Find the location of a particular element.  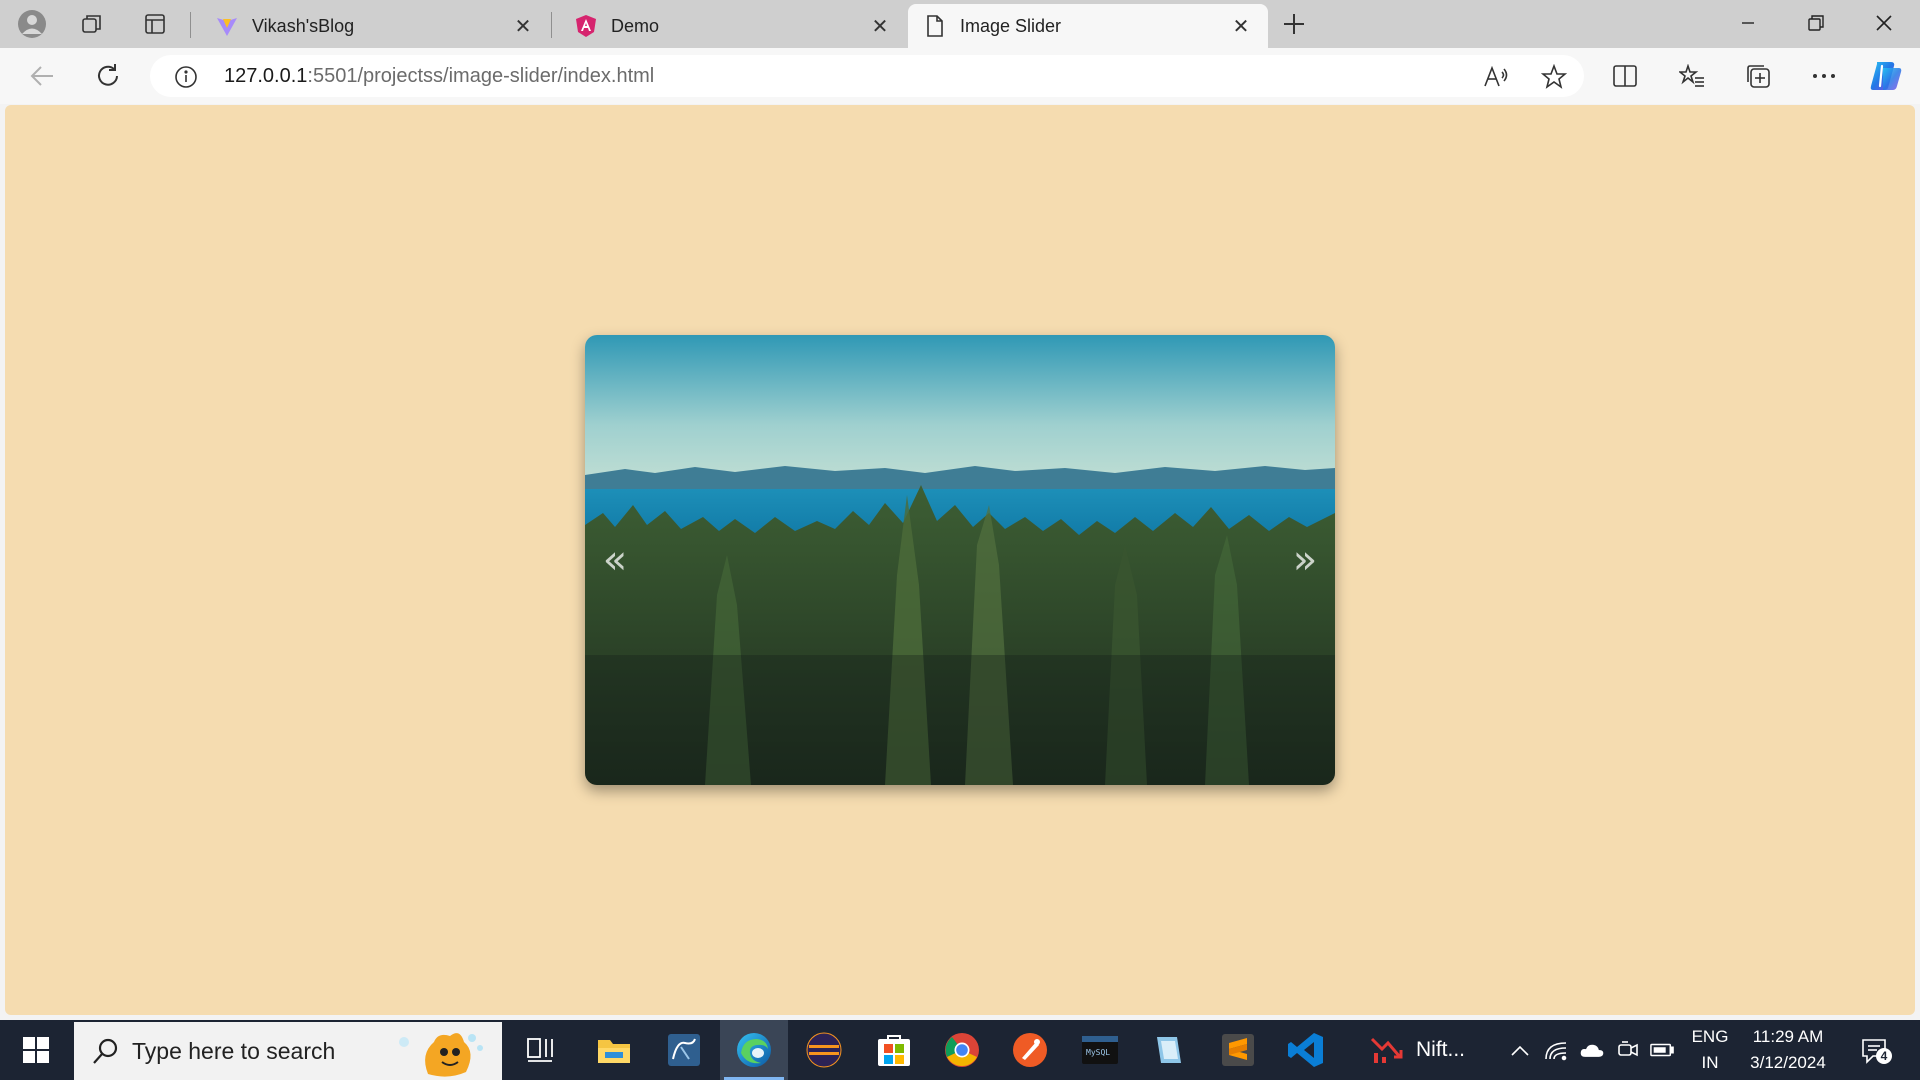

taskbar-search-box: Type here to search is located at coordinates (288, 1051).